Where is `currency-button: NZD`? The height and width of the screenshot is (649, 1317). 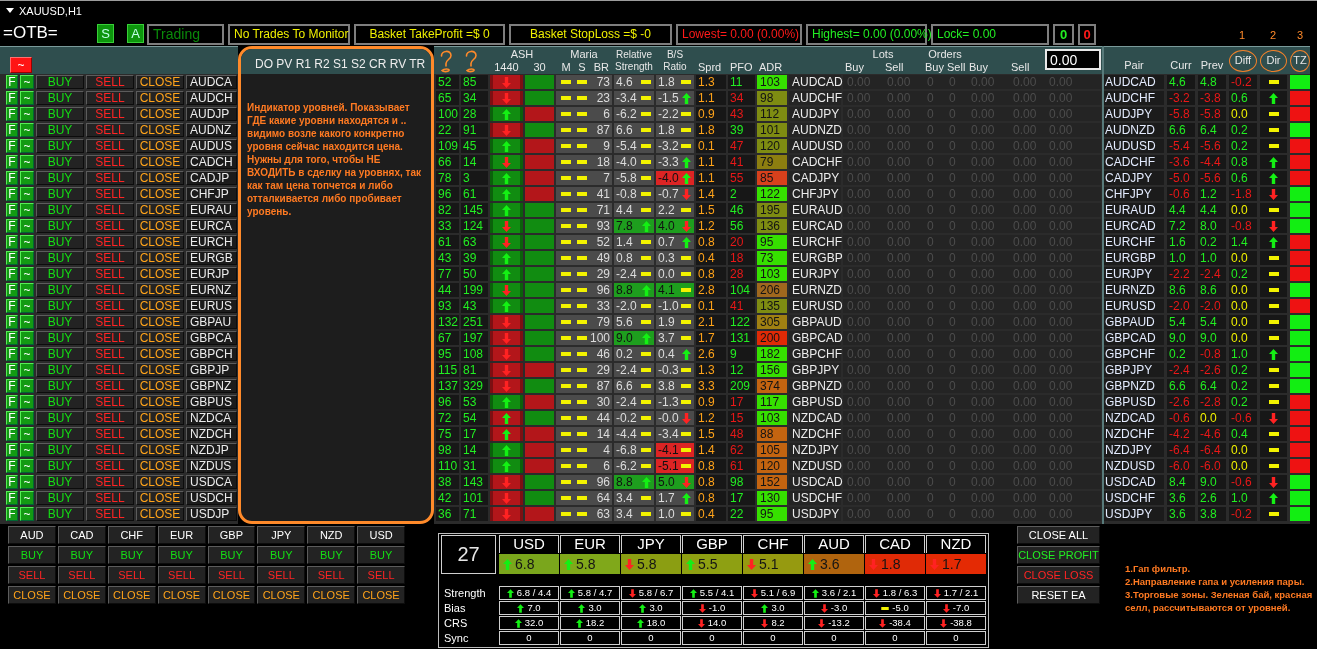
currency-button: NZD is located at coordinates (331, 535).